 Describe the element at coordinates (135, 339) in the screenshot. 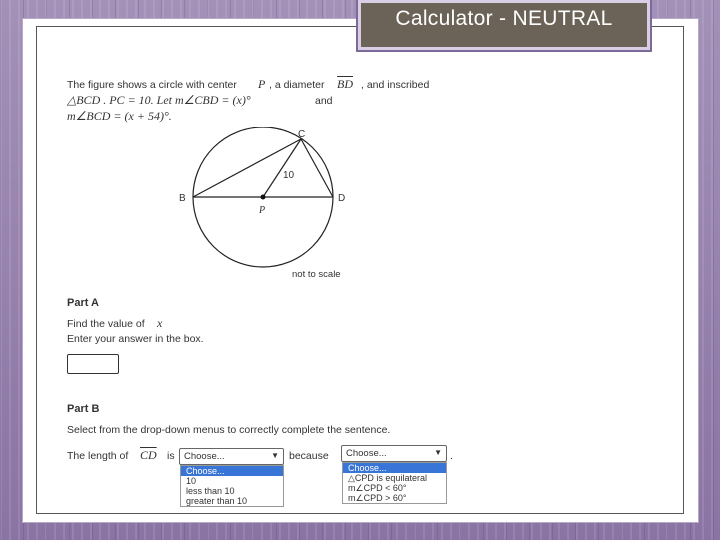

I see `part-a-instruction-2: Enter your answer in the box.` at that location.